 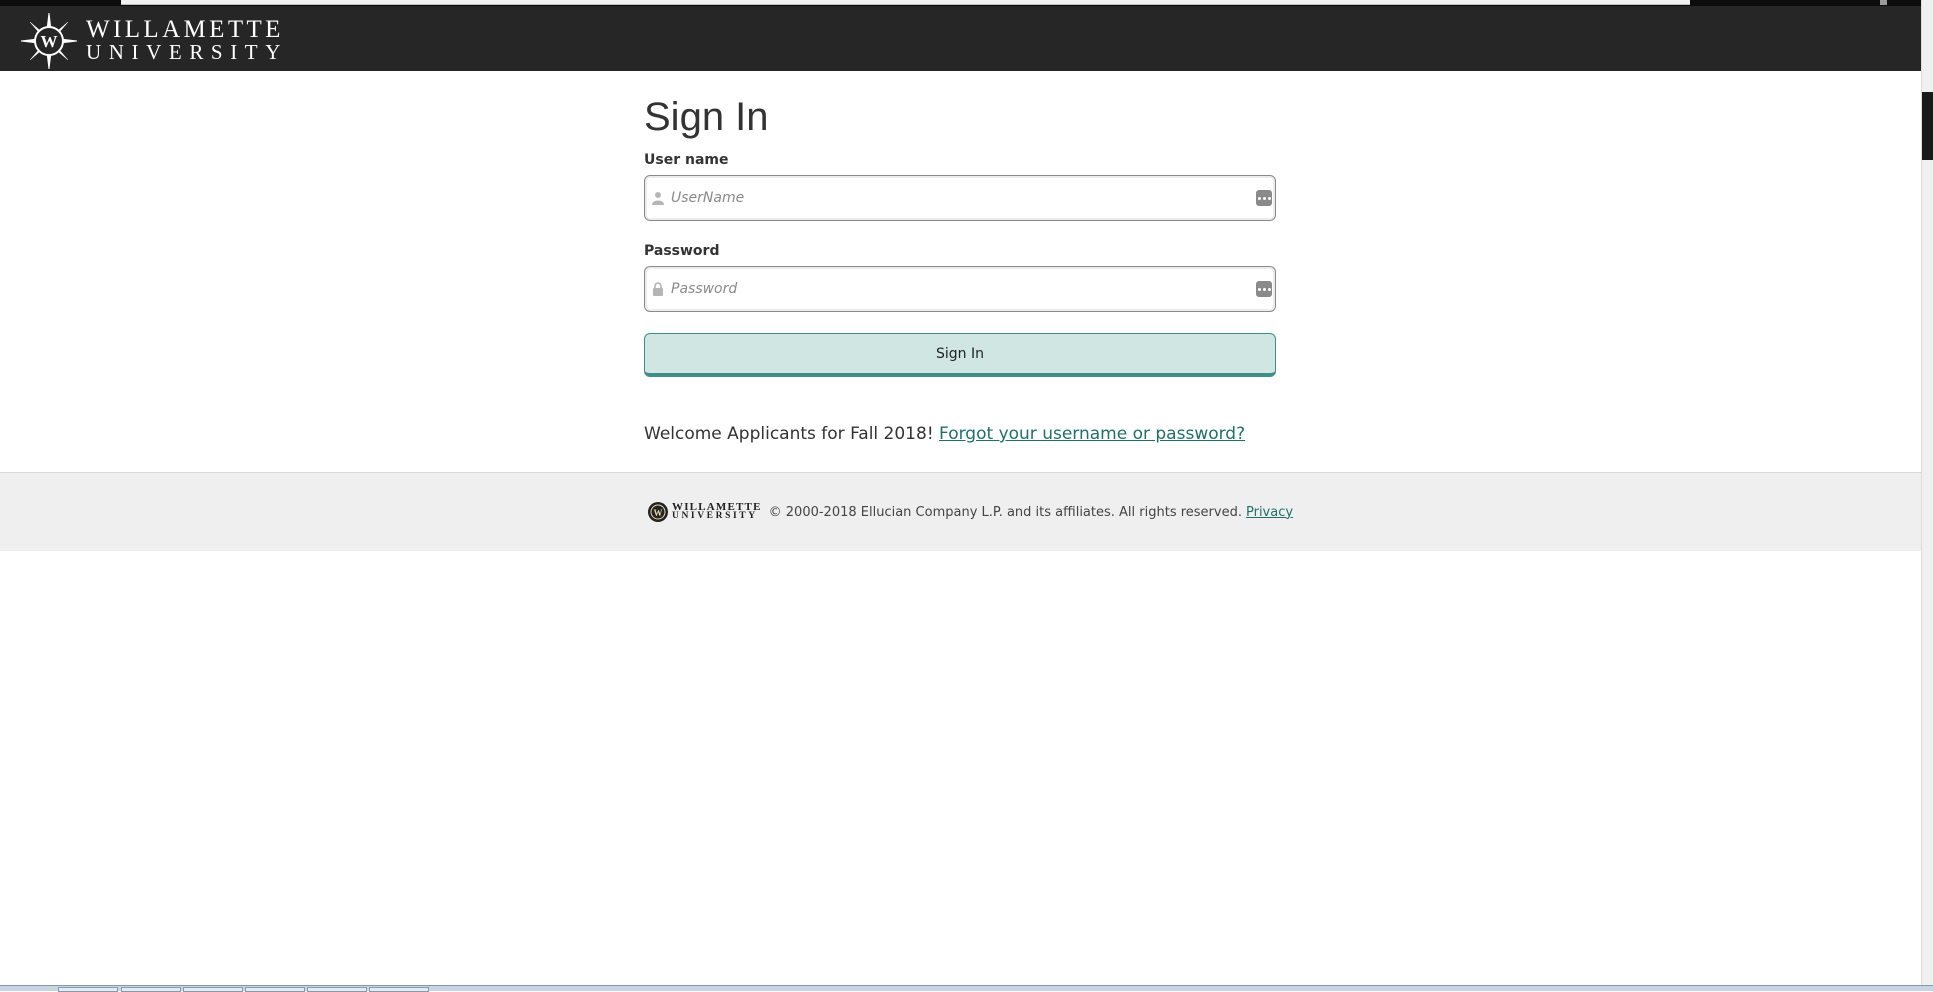 I want to click on footer-seal-icon: W, so click(x=658, y=512).